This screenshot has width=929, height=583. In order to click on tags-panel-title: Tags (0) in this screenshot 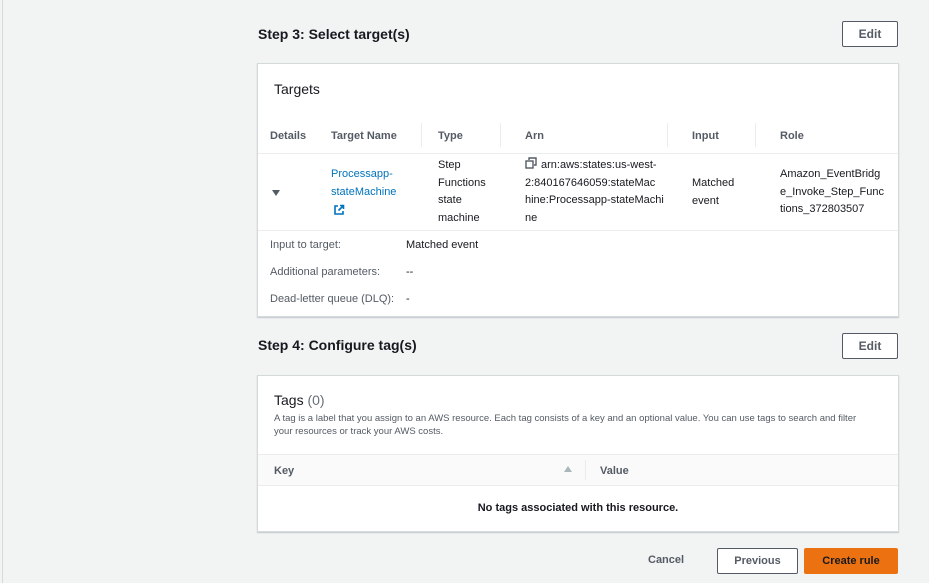, I will do `click(299, 400)`.